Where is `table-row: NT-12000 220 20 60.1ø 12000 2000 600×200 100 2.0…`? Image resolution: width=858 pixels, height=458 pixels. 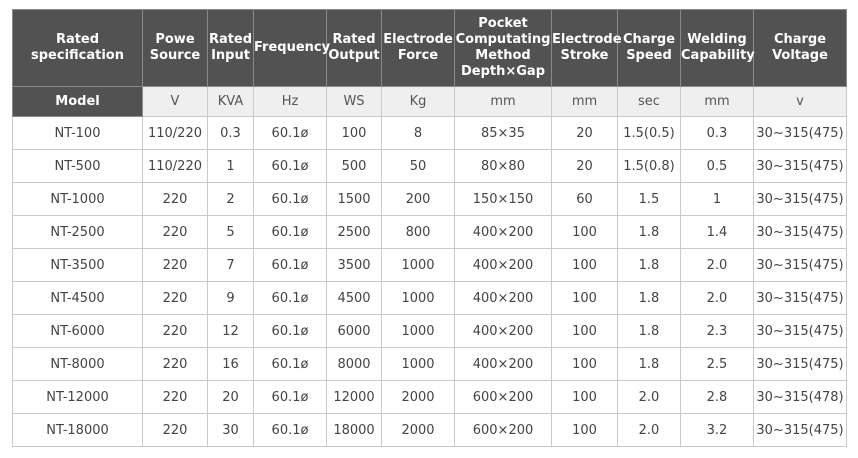
table-row: NT-12000 220 20 60.1ø 12000 2000 600×200 100 2.0… is located at coordinates (429, 397).